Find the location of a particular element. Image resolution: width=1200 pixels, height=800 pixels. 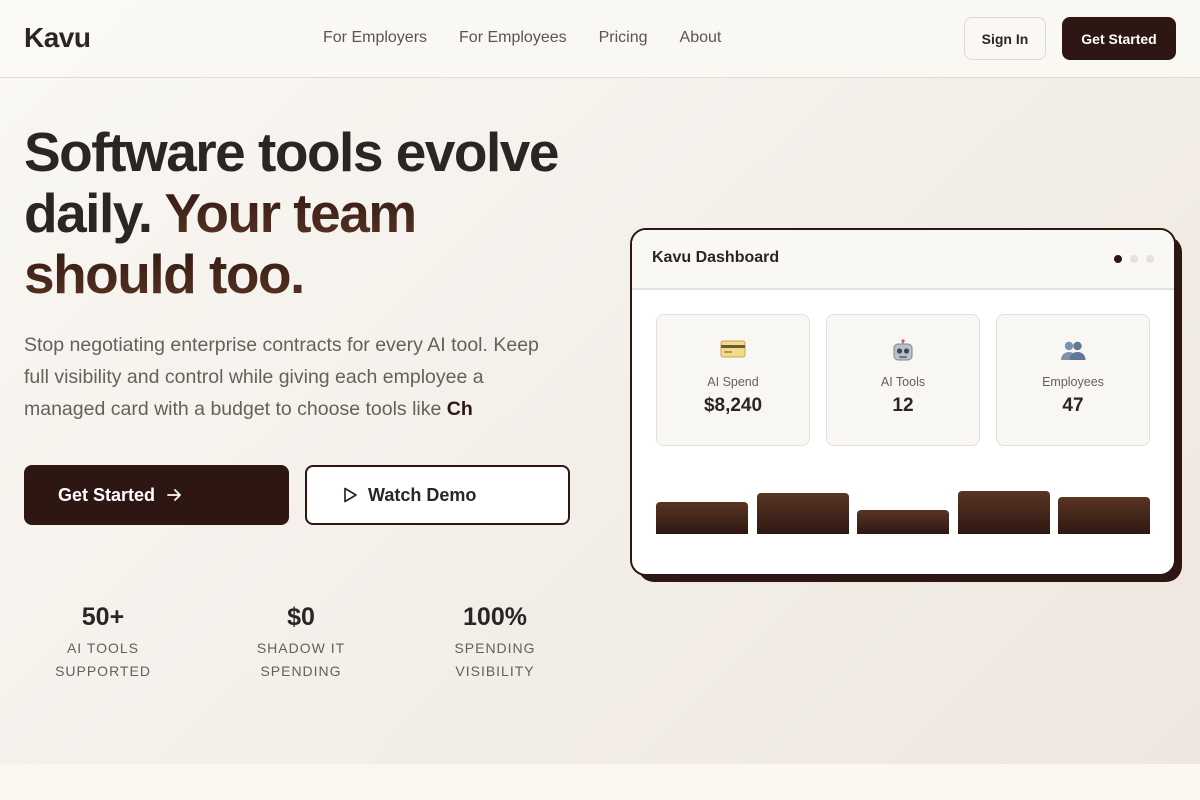

stat-label: SHADOW IT SPENDING is located at coordinates (301, 660).